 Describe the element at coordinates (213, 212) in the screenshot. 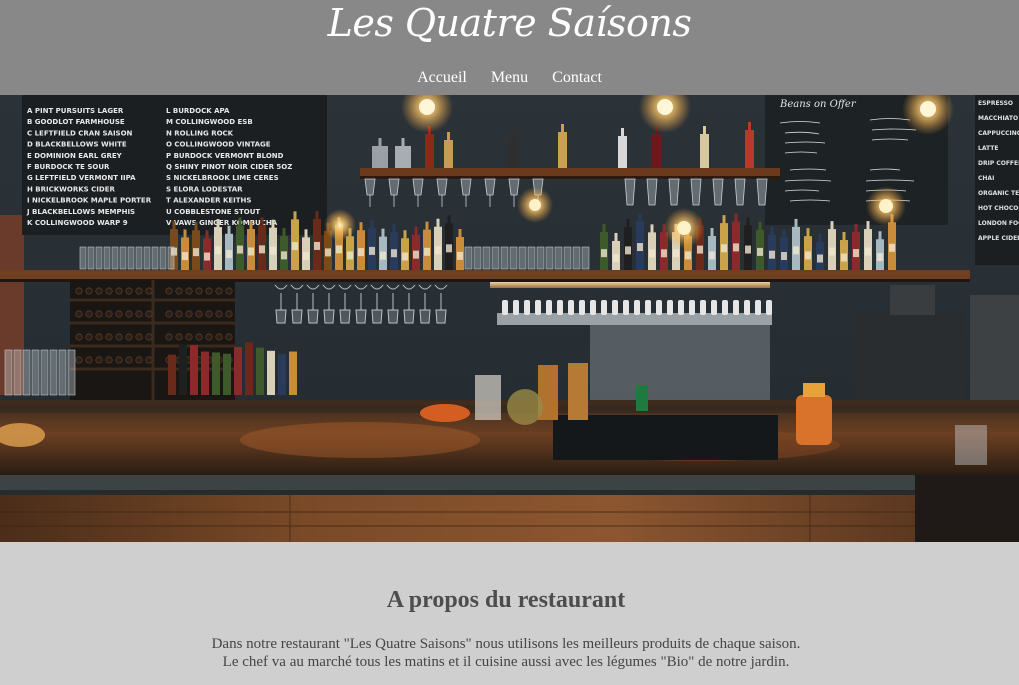

I see `beer-list-item: U COBBLESTONE STOUT` at that location.